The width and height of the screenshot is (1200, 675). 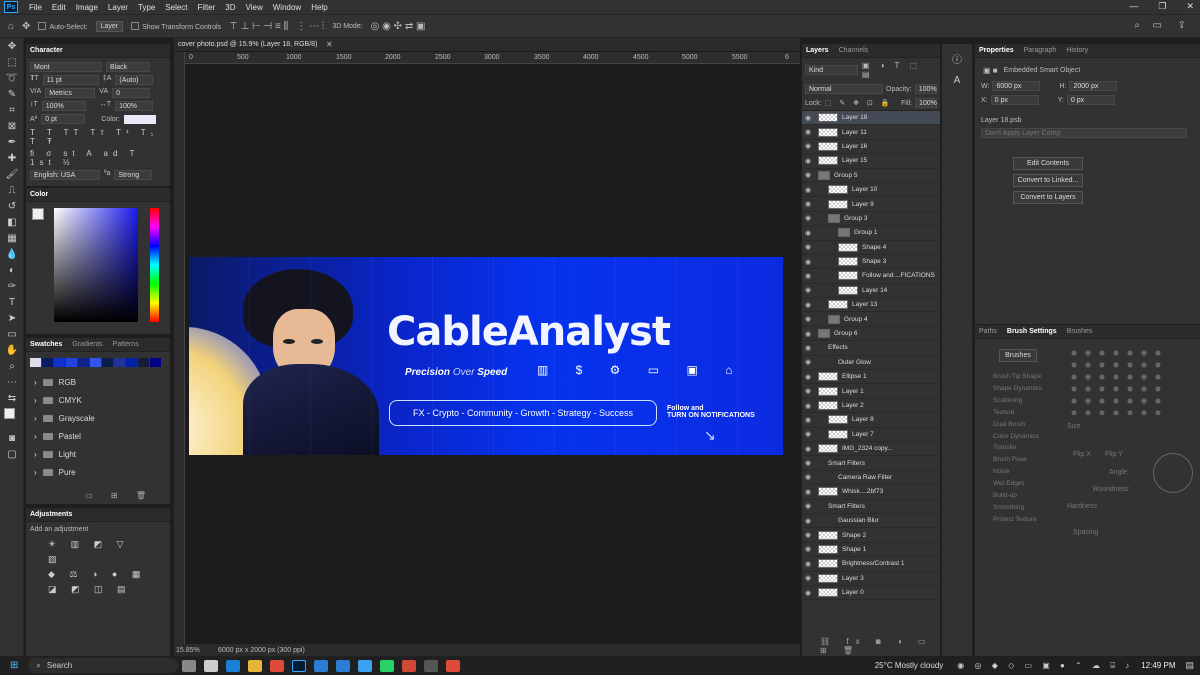 What do you see at coordinates (176, 26) in the screenshot?
I see `transform-controls-checkbox: Show Transform Controls` at bounding box center [176, 26].